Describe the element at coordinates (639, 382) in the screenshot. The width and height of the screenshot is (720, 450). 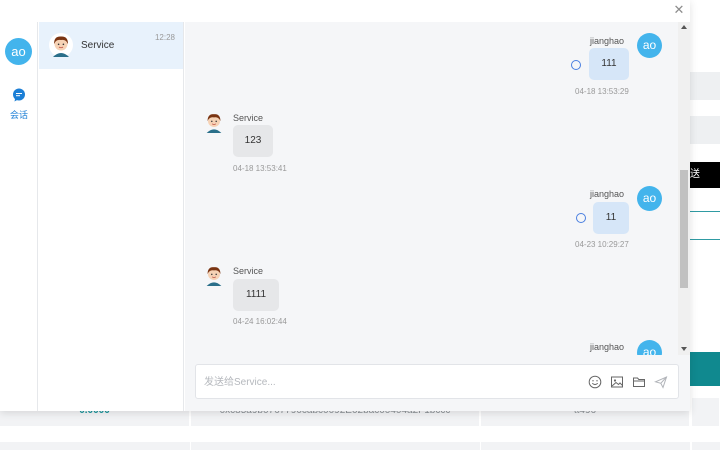
I see `folder-icon` at that location.